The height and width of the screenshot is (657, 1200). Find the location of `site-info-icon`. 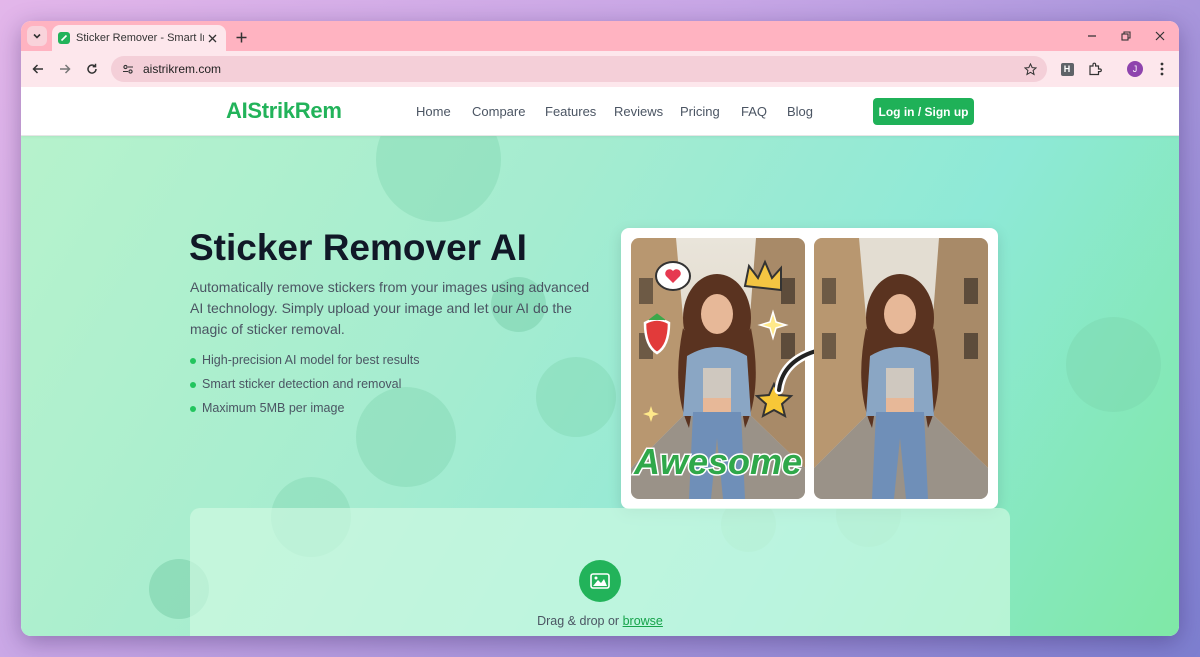

site-info-icon is located at coordinates (128, 69).